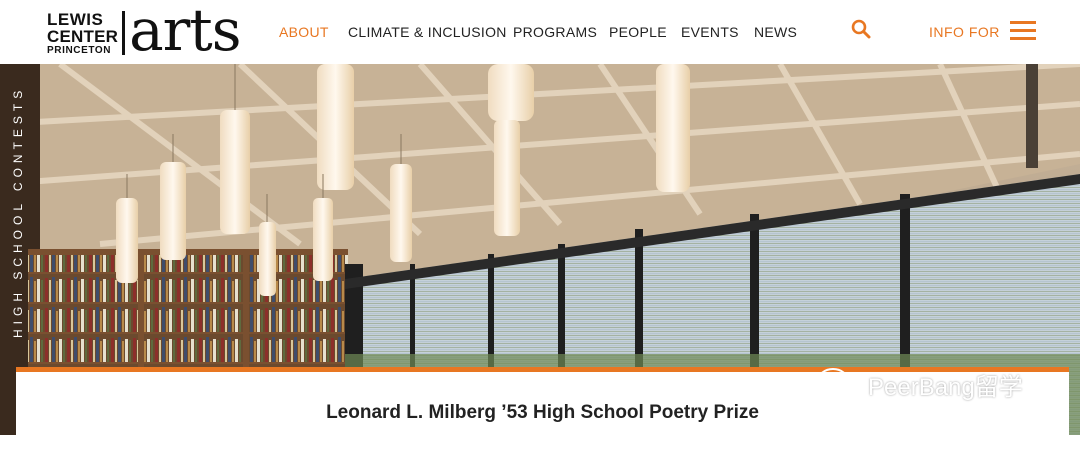 The height and width of the screenshot is (452, 1080). What do you see at coordinates (838, 383) in the screenshot?
I see `wechat-icon` at bounding box center [838, 383].